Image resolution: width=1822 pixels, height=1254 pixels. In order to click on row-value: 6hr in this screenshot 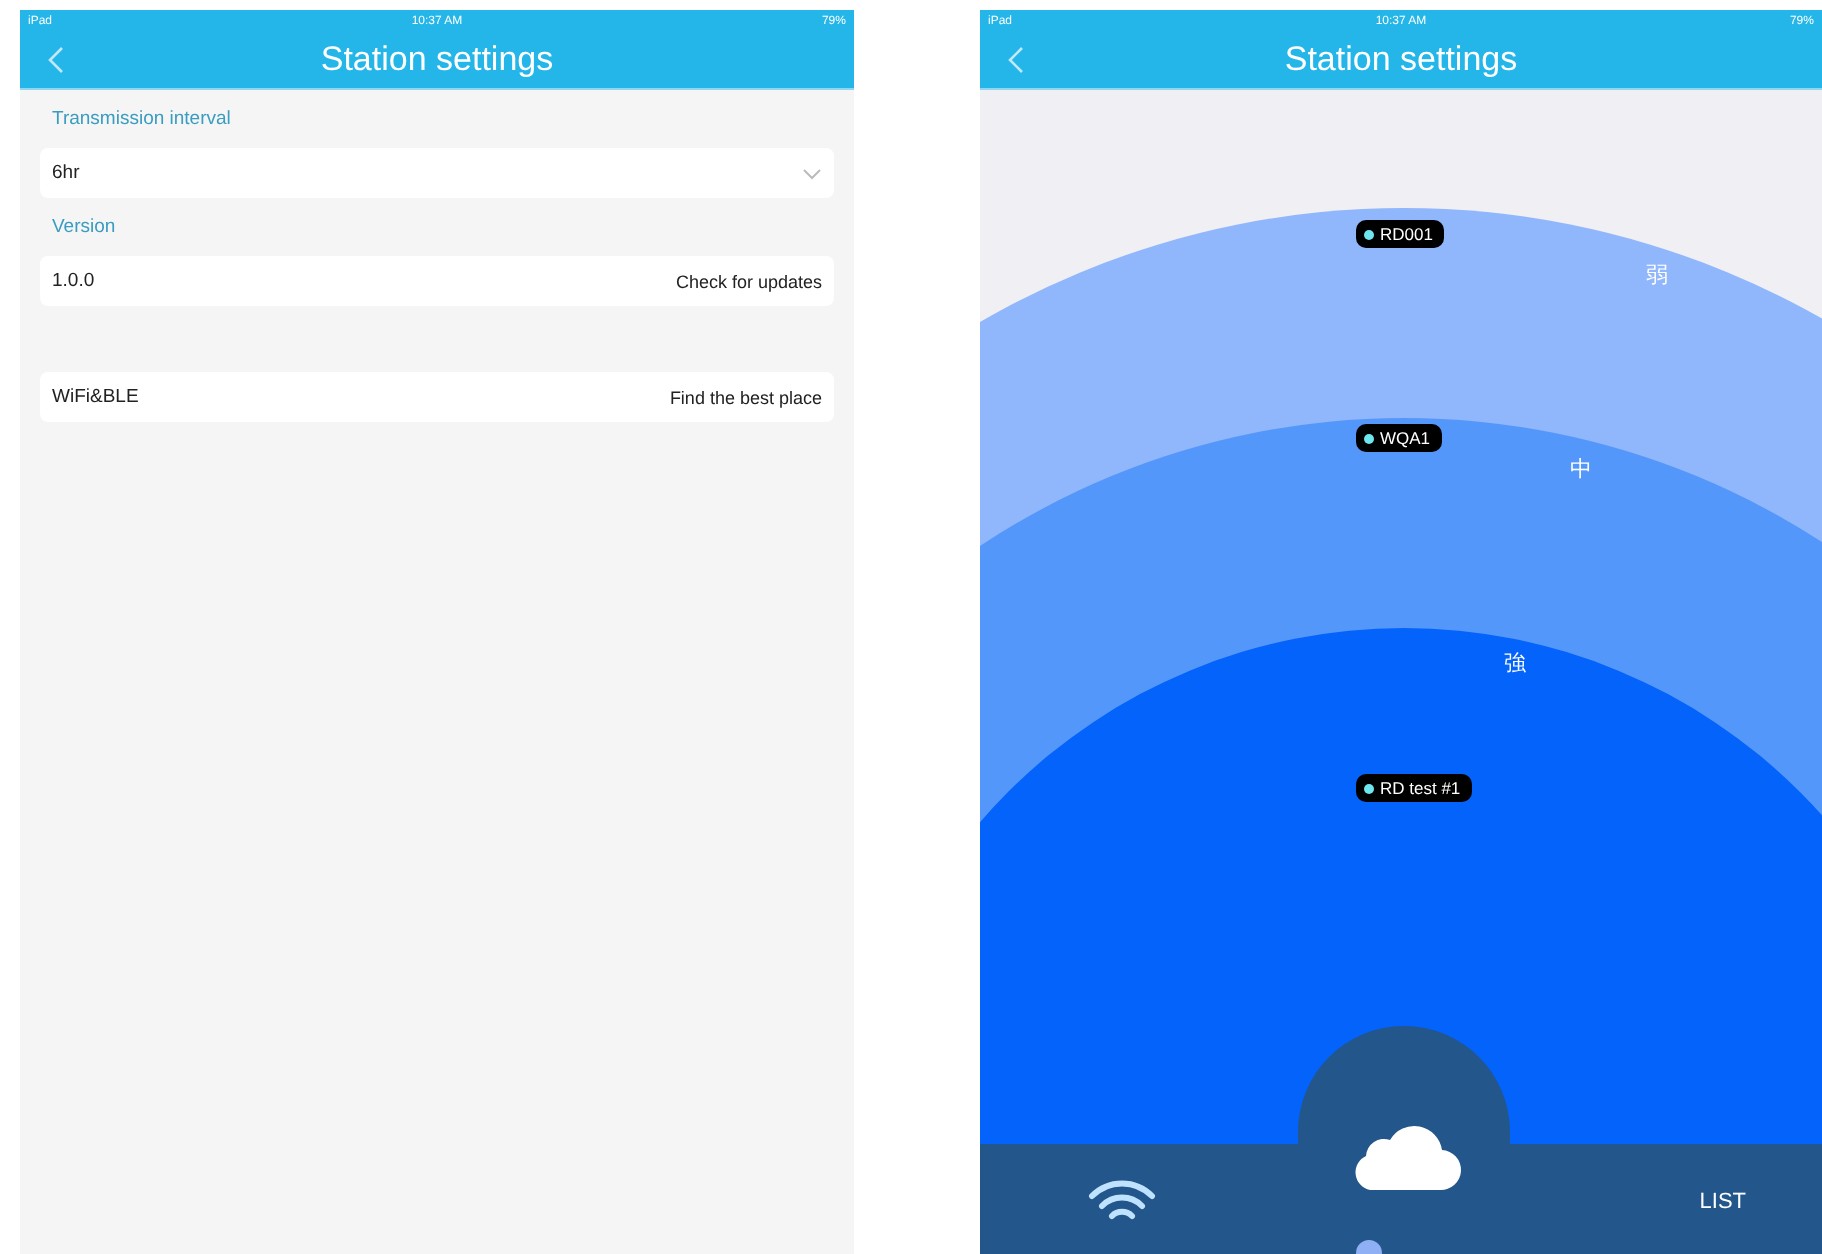, I will do `click(66, 173)`.